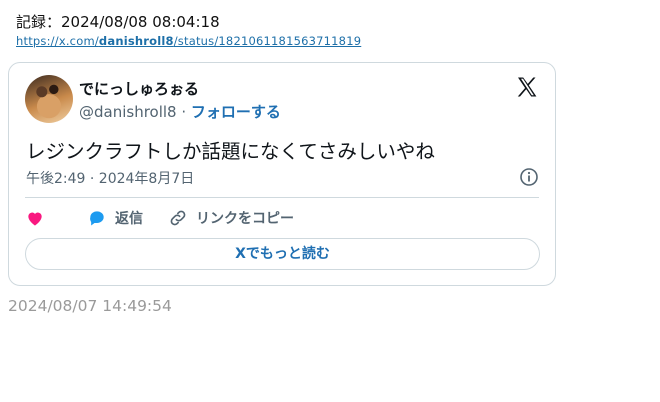 The height and width of the screenshot is (402, 660). I want to click on url-prefix: https://x.com/, so click(57, 41).